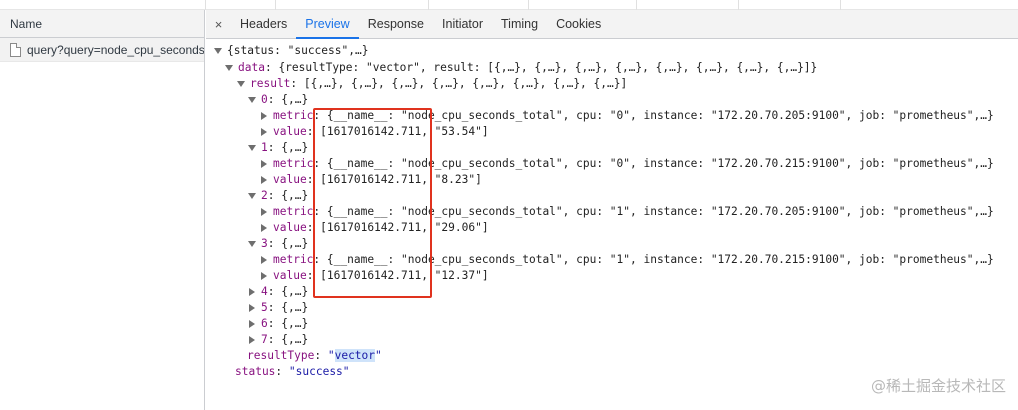 The width and height of the screenshot is (1018, 410). I want to click on tree-node-value: value: [1617016142.711, "29.06"], so click(374, 228).